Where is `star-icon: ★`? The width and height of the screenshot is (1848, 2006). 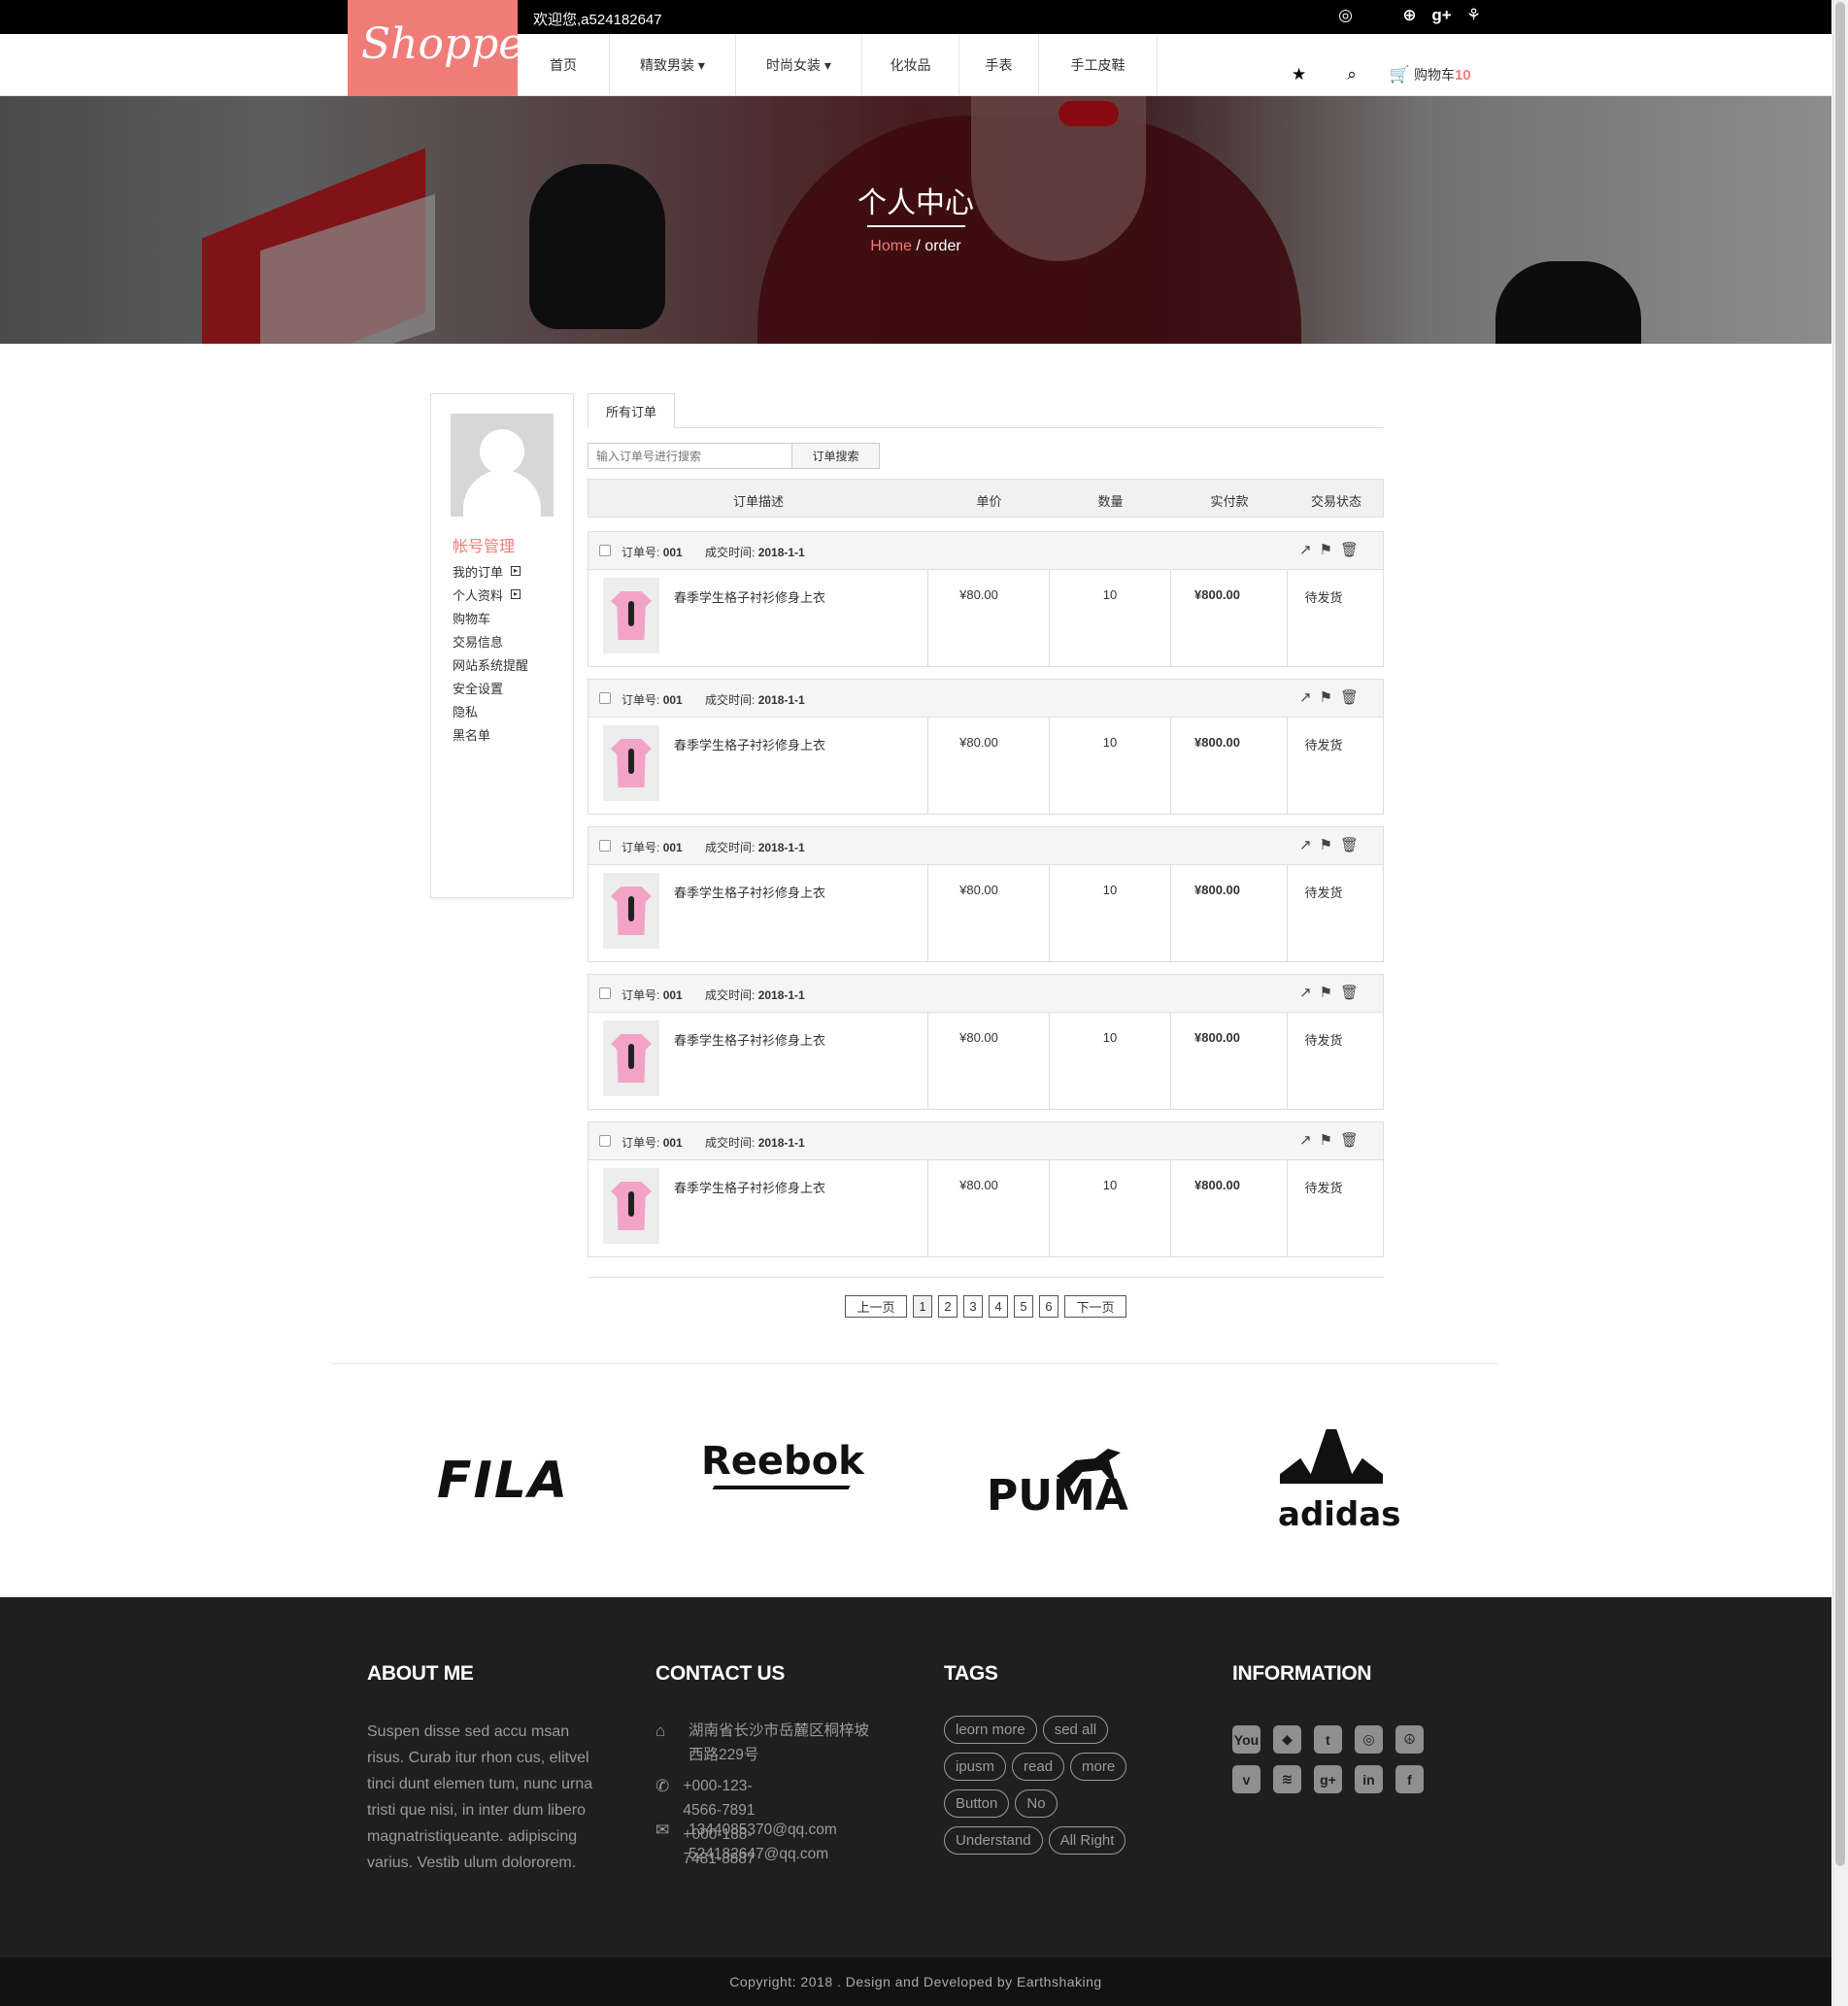
star-icon: ★ is located at coordinates (1299, 74).